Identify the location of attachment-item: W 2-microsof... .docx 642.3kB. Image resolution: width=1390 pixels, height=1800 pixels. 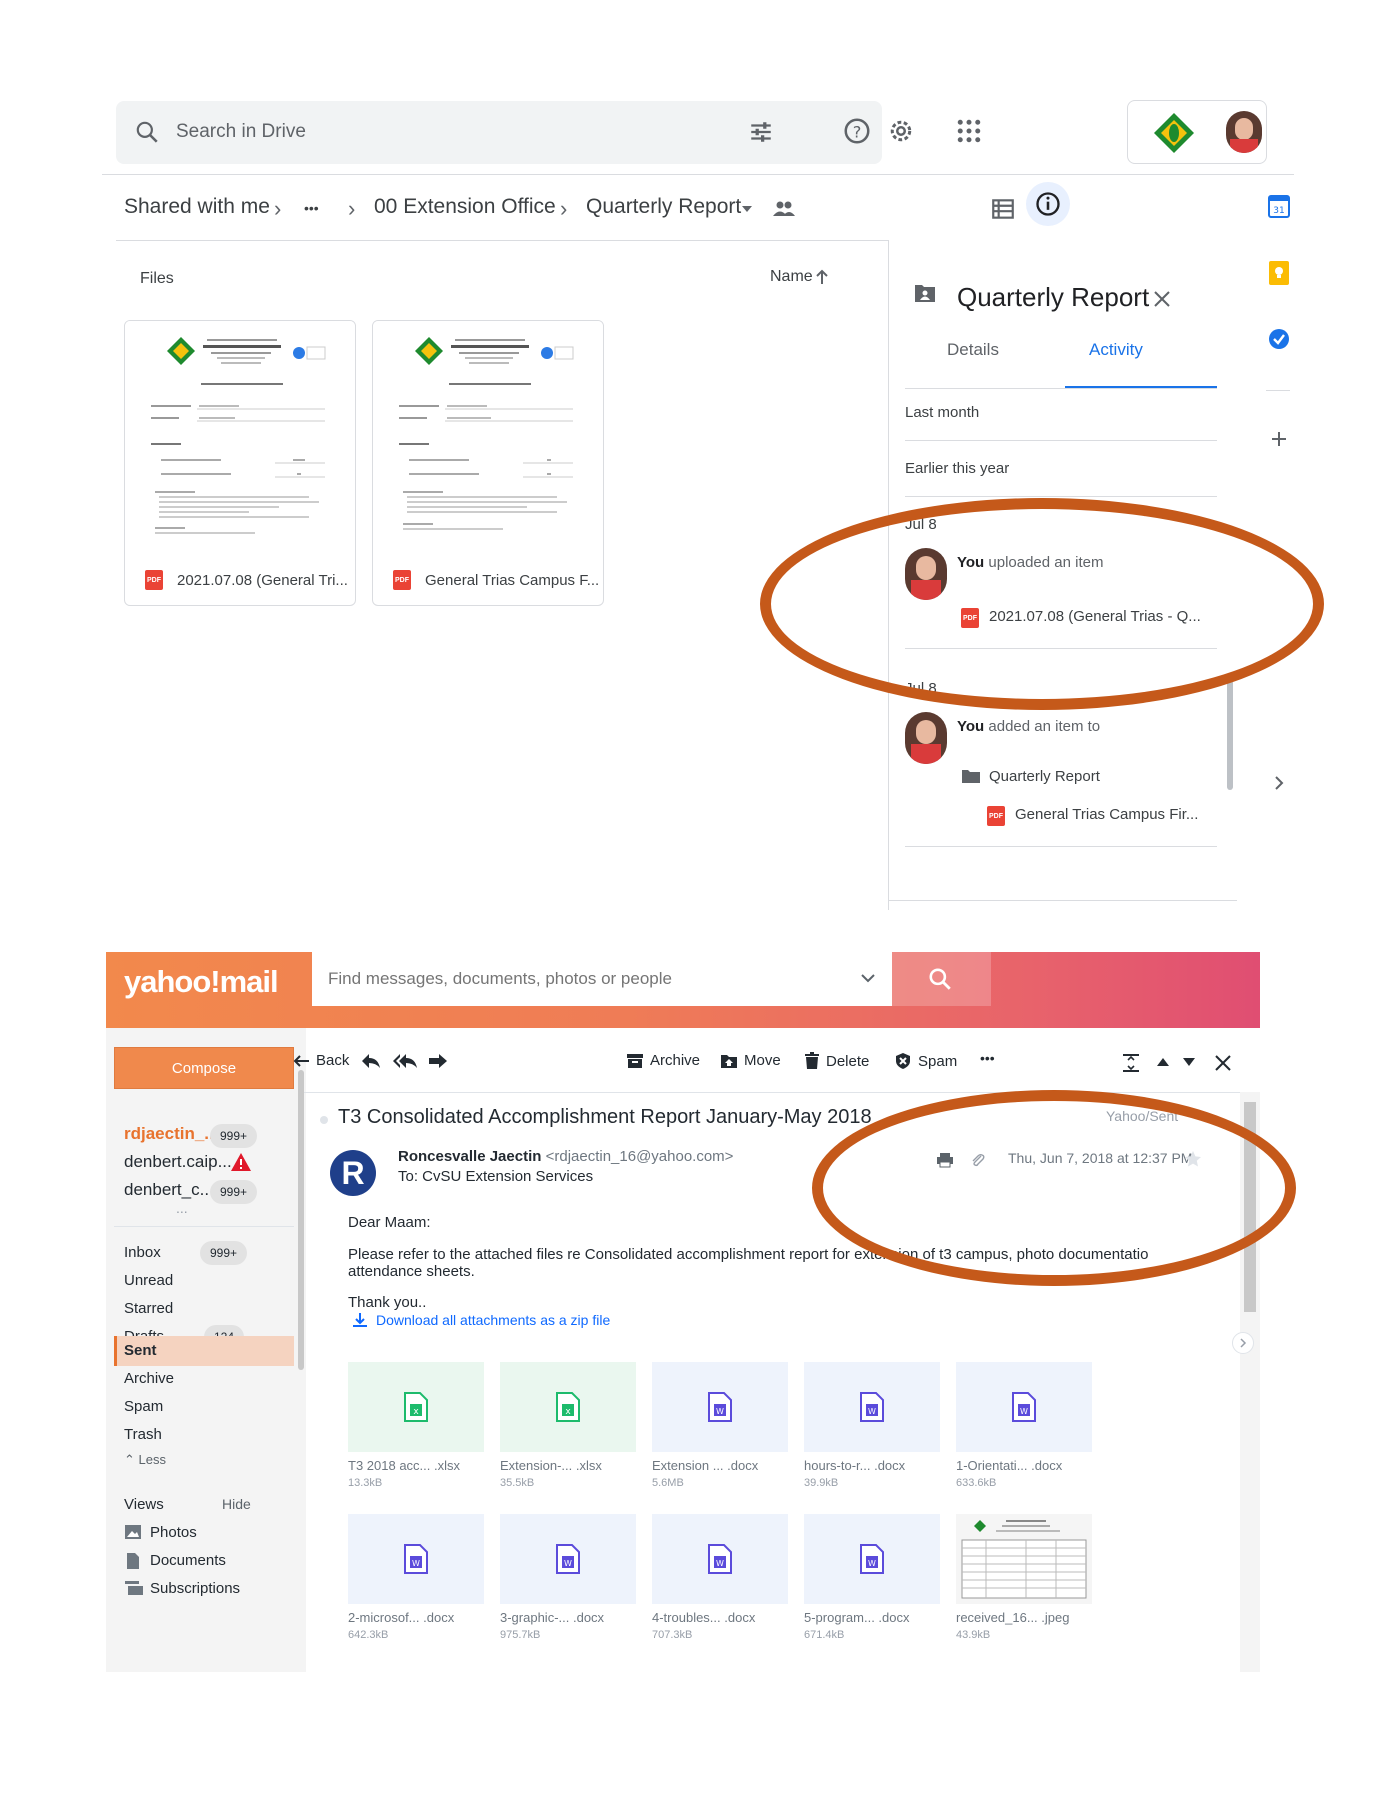
(416, 1577).